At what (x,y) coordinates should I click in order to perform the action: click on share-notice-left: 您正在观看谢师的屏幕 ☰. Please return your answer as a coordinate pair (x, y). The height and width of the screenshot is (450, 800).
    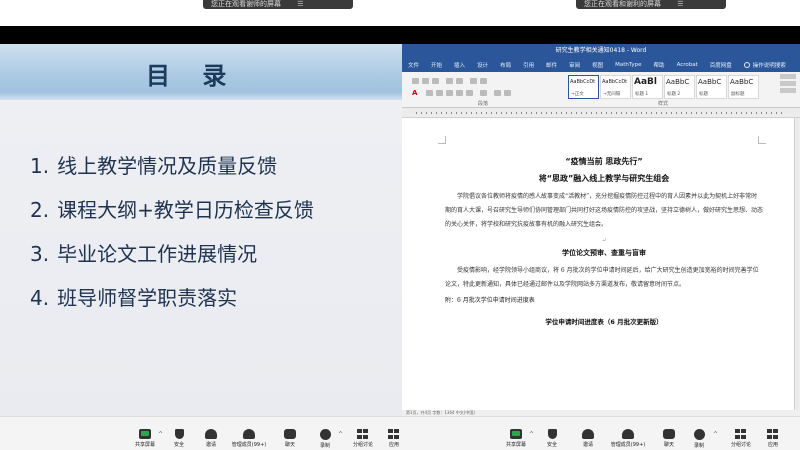
    Looking at the image, I should click on (278, 4).